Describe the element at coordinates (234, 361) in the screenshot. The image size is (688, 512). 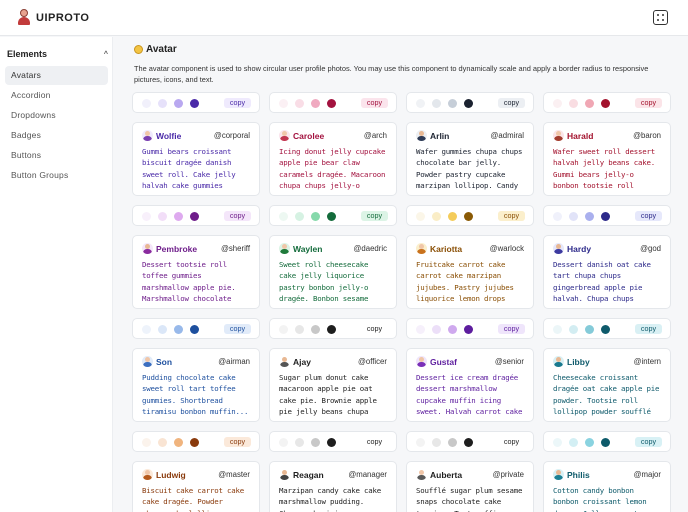
I see `avatar-handle: @airman` at that location.